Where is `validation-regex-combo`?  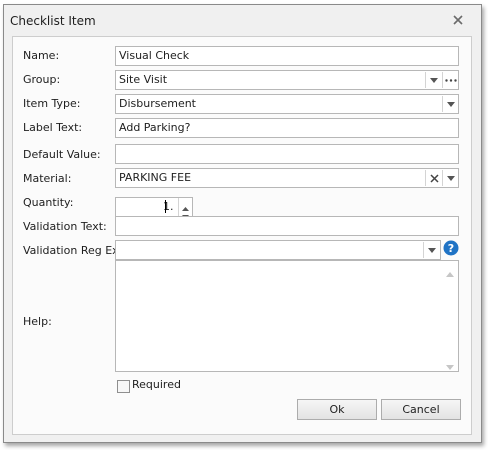
validation-regex-combo is located at coordinates (278, 250).